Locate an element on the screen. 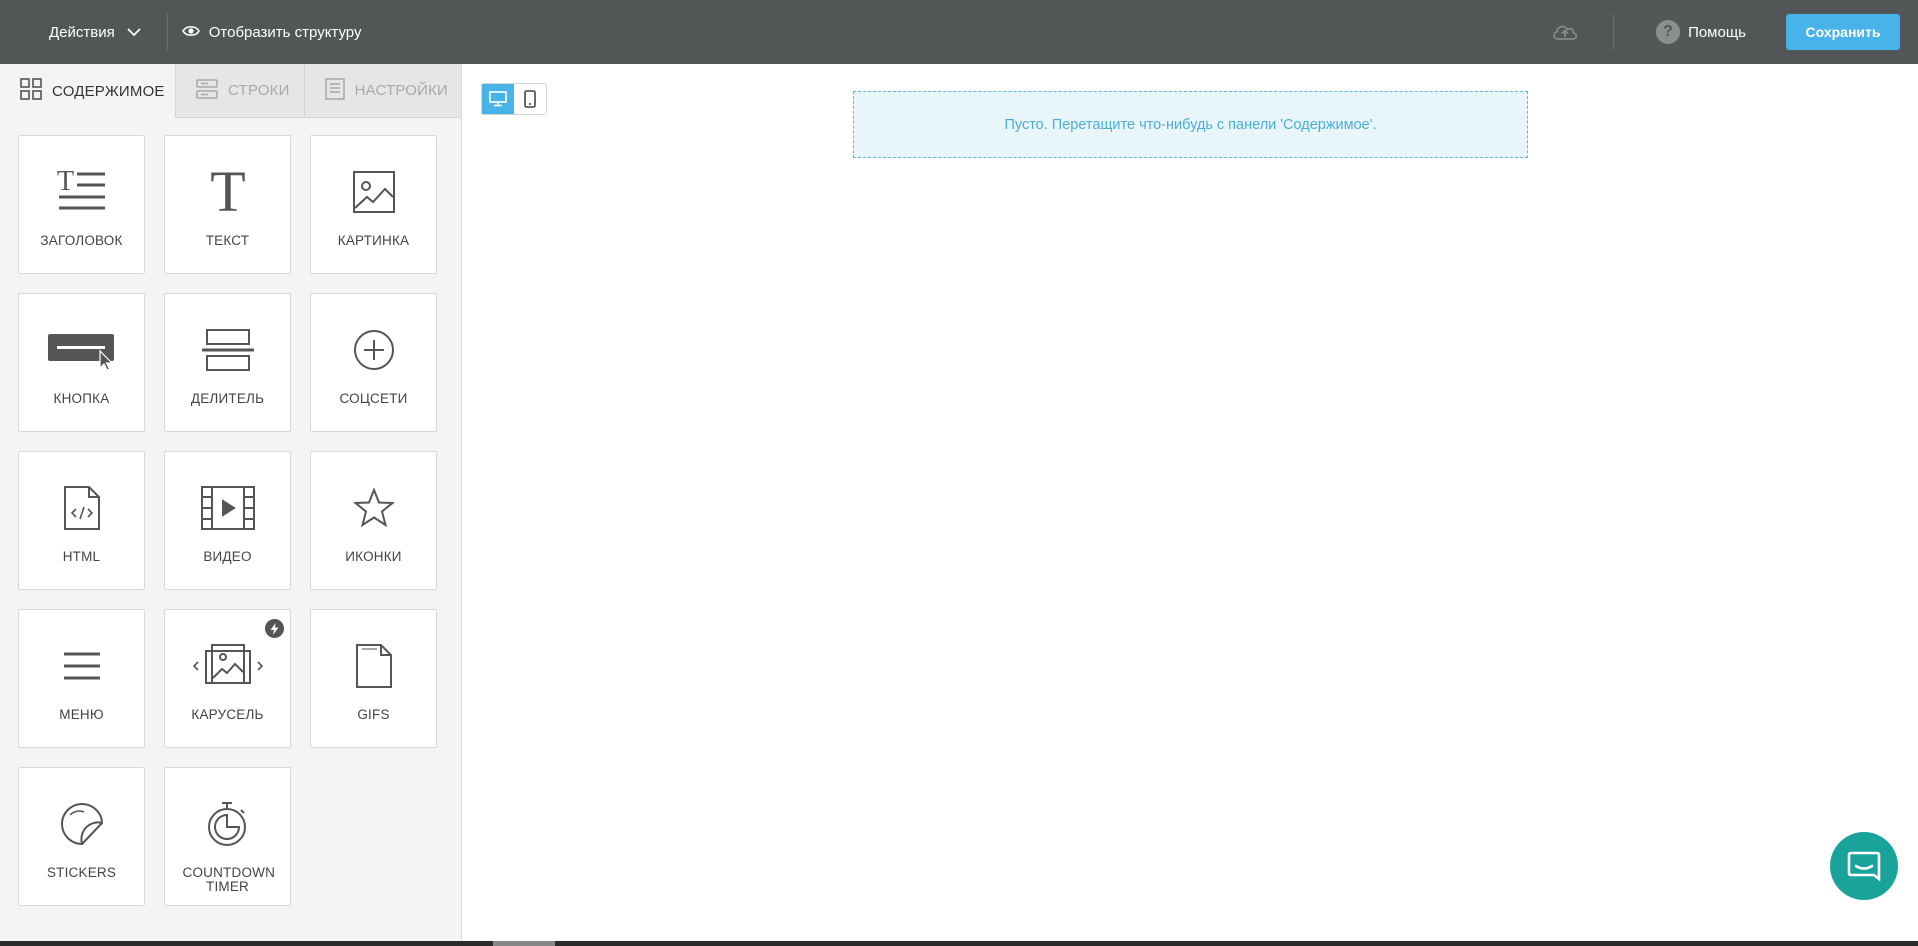 This screenshot has height=946, width=1918. block-video: ВИДЕО is located at coordinates (227, 520).